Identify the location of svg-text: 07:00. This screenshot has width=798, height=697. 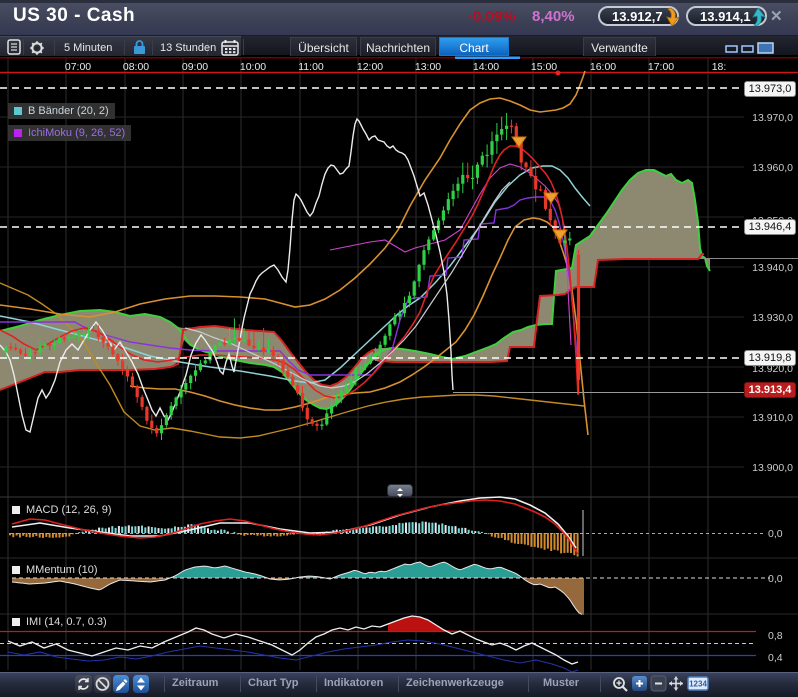
(78, 67).